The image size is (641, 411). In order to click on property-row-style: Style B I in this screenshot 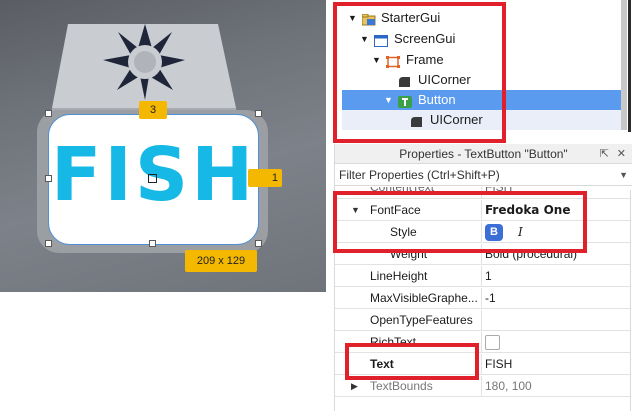, I will do `click(483, 232)`.